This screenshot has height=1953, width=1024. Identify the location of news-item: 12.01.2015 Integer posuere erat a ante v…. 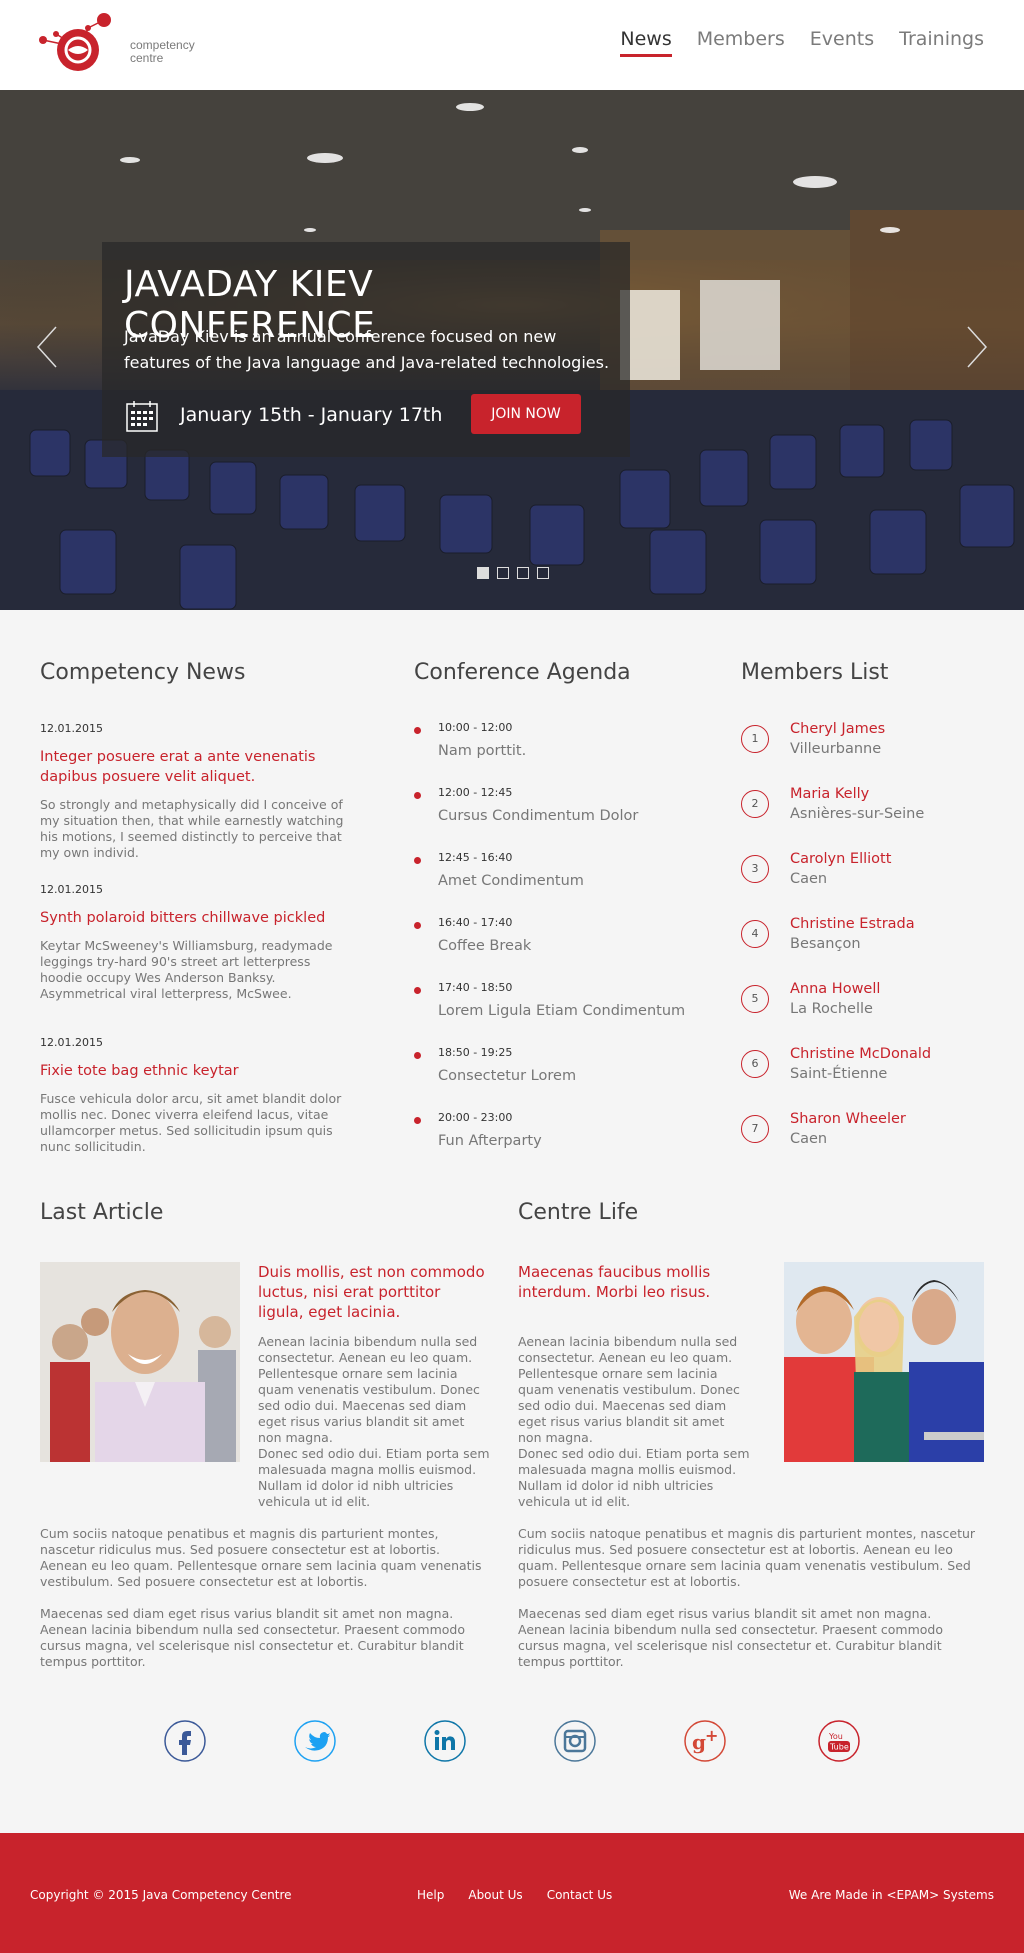
(192, 791).